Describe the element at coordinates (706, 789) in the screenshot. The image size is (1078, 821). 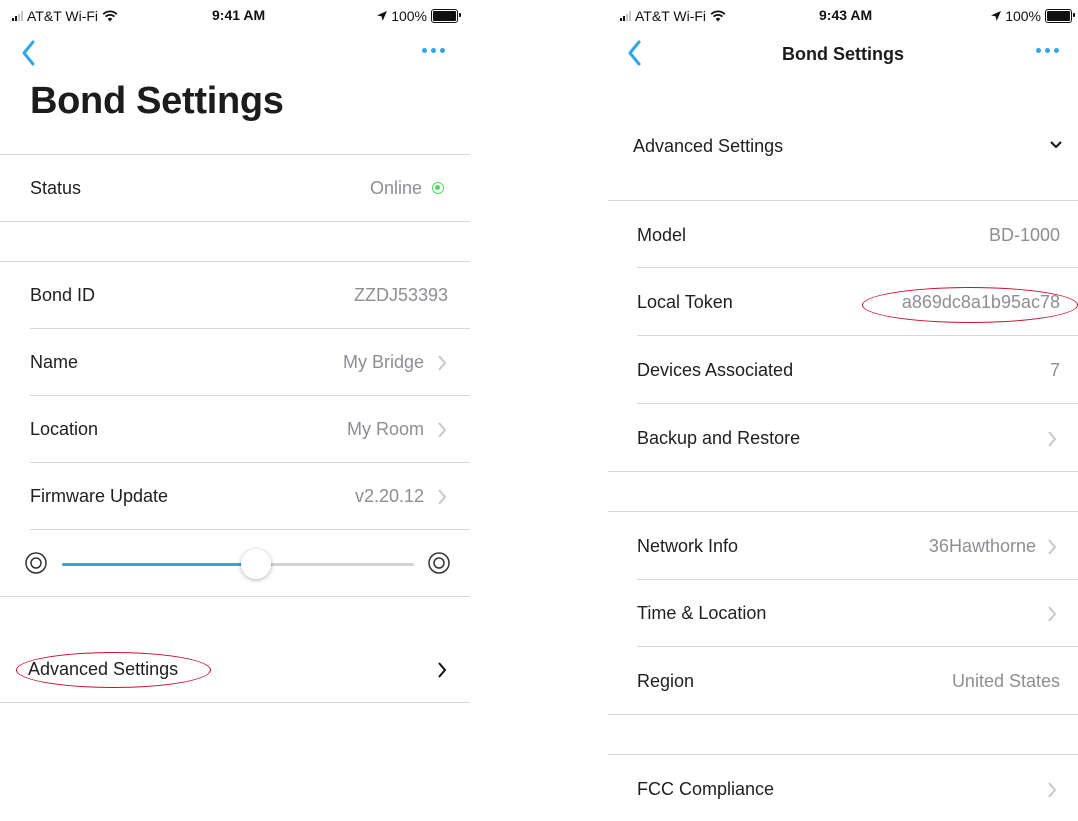
I see `row-label: FCC Compliance` at that location.